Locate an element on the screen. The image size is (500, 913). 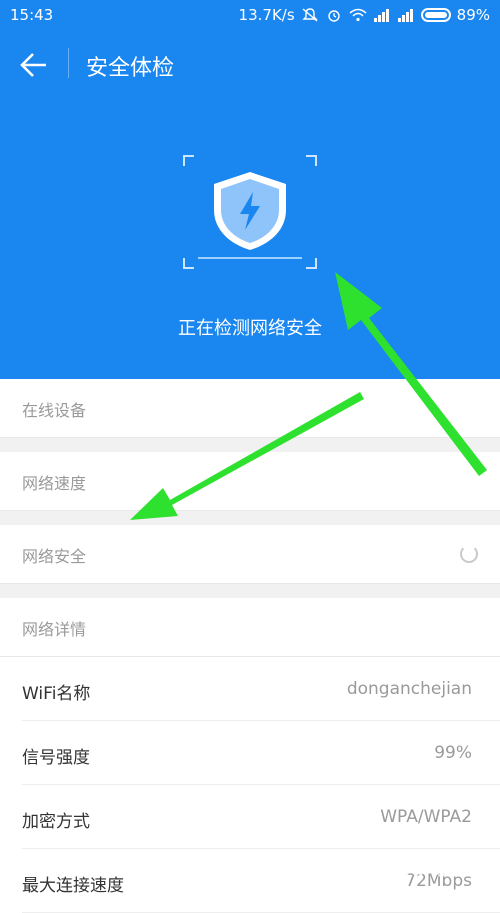
detail-row-wifi-name: WiFi名称 donganchejian is located at coordinates (261, 689).